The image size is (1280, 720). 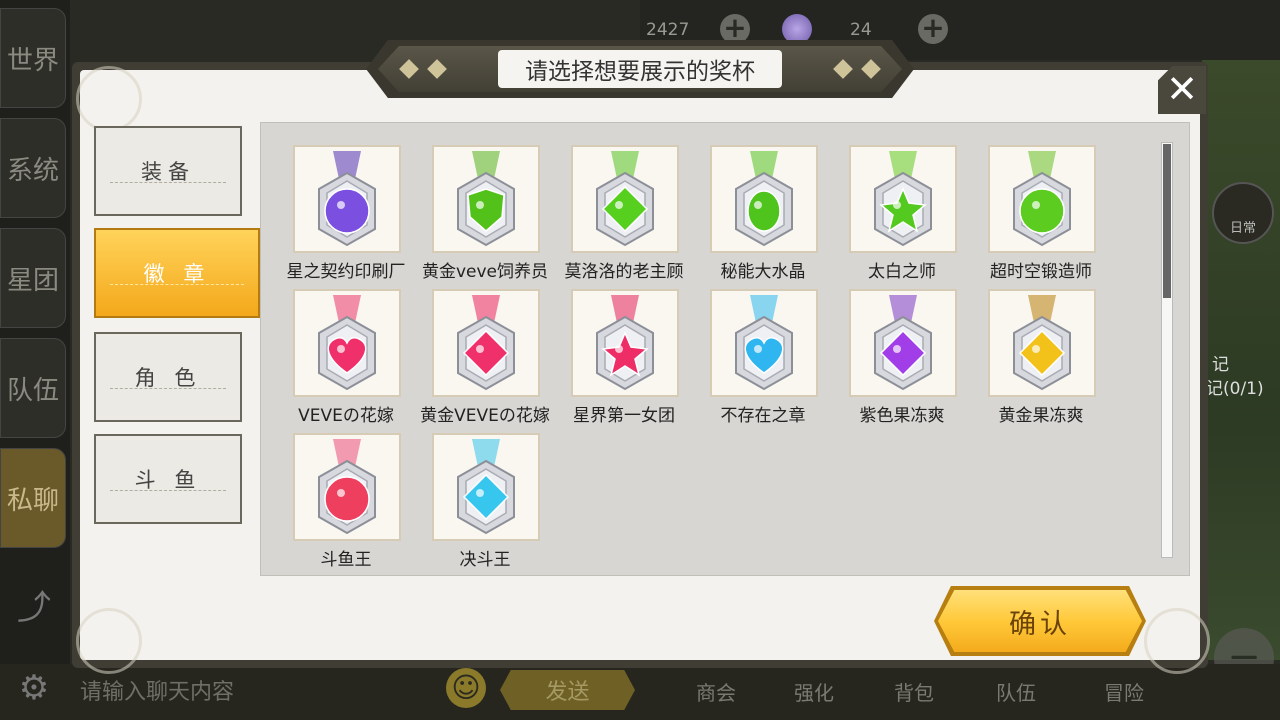 What do you see at coordinates (33, 388) in the screenshot?
I see `sidebar-tab-team: 队伍` at bounding box center [33, 388].